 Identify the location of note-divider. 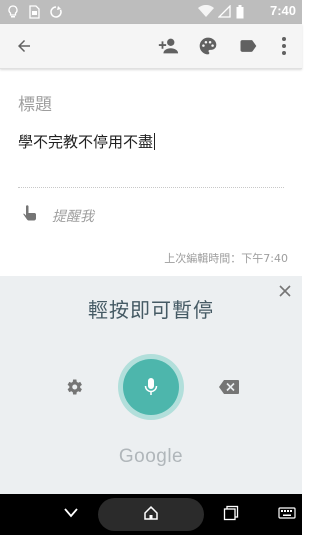
(151, 187).